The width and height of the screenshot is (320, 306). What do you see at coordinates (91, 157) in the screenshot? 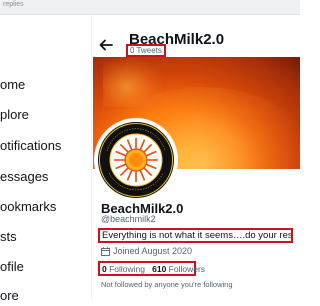
I see `column-divider` at bounding box center [91, 157].